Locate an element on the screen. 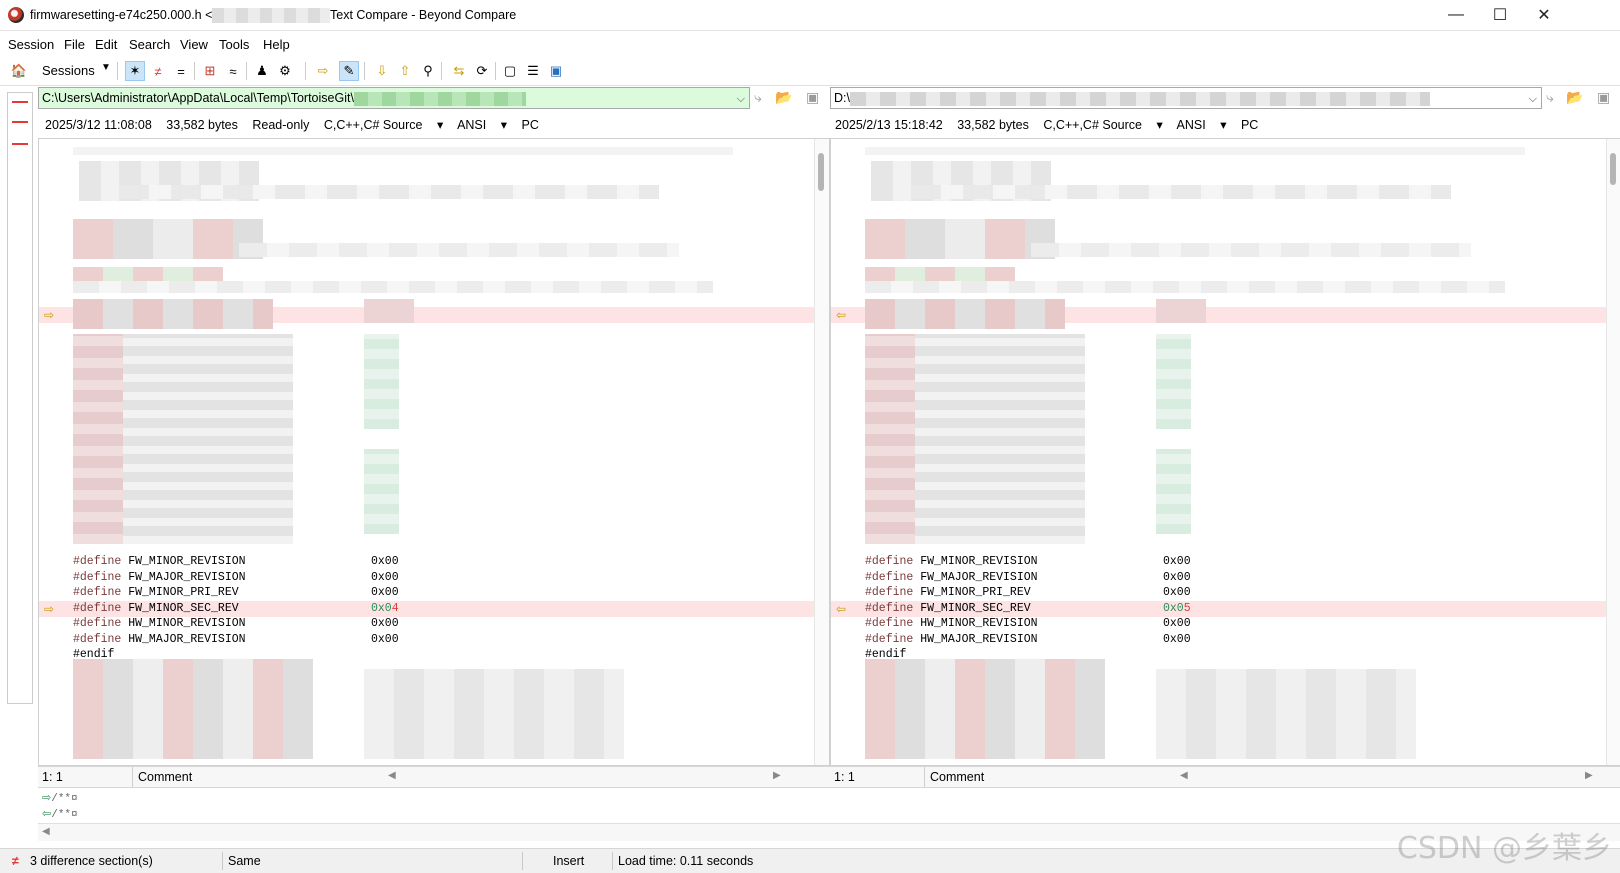 The width and height of the screenshot is (1620, 873). next-difference-icon: ⇩ is located at coordinates (382, 71).